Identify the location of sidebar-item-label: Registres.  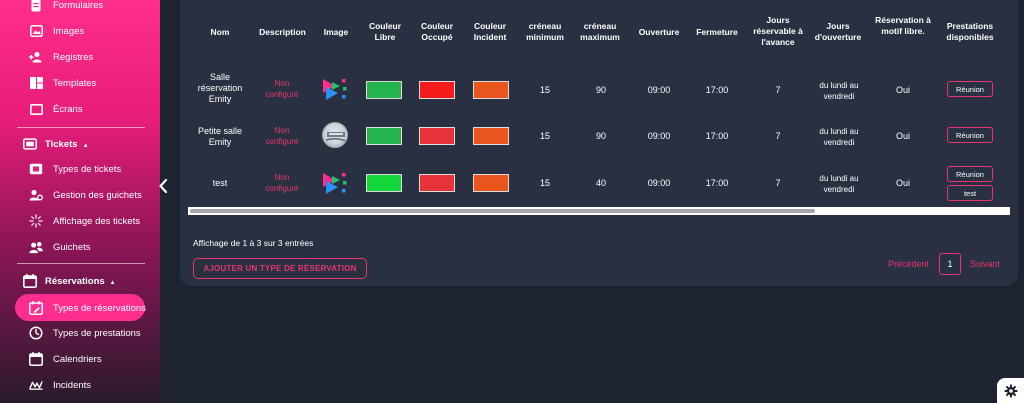
(73, 57).